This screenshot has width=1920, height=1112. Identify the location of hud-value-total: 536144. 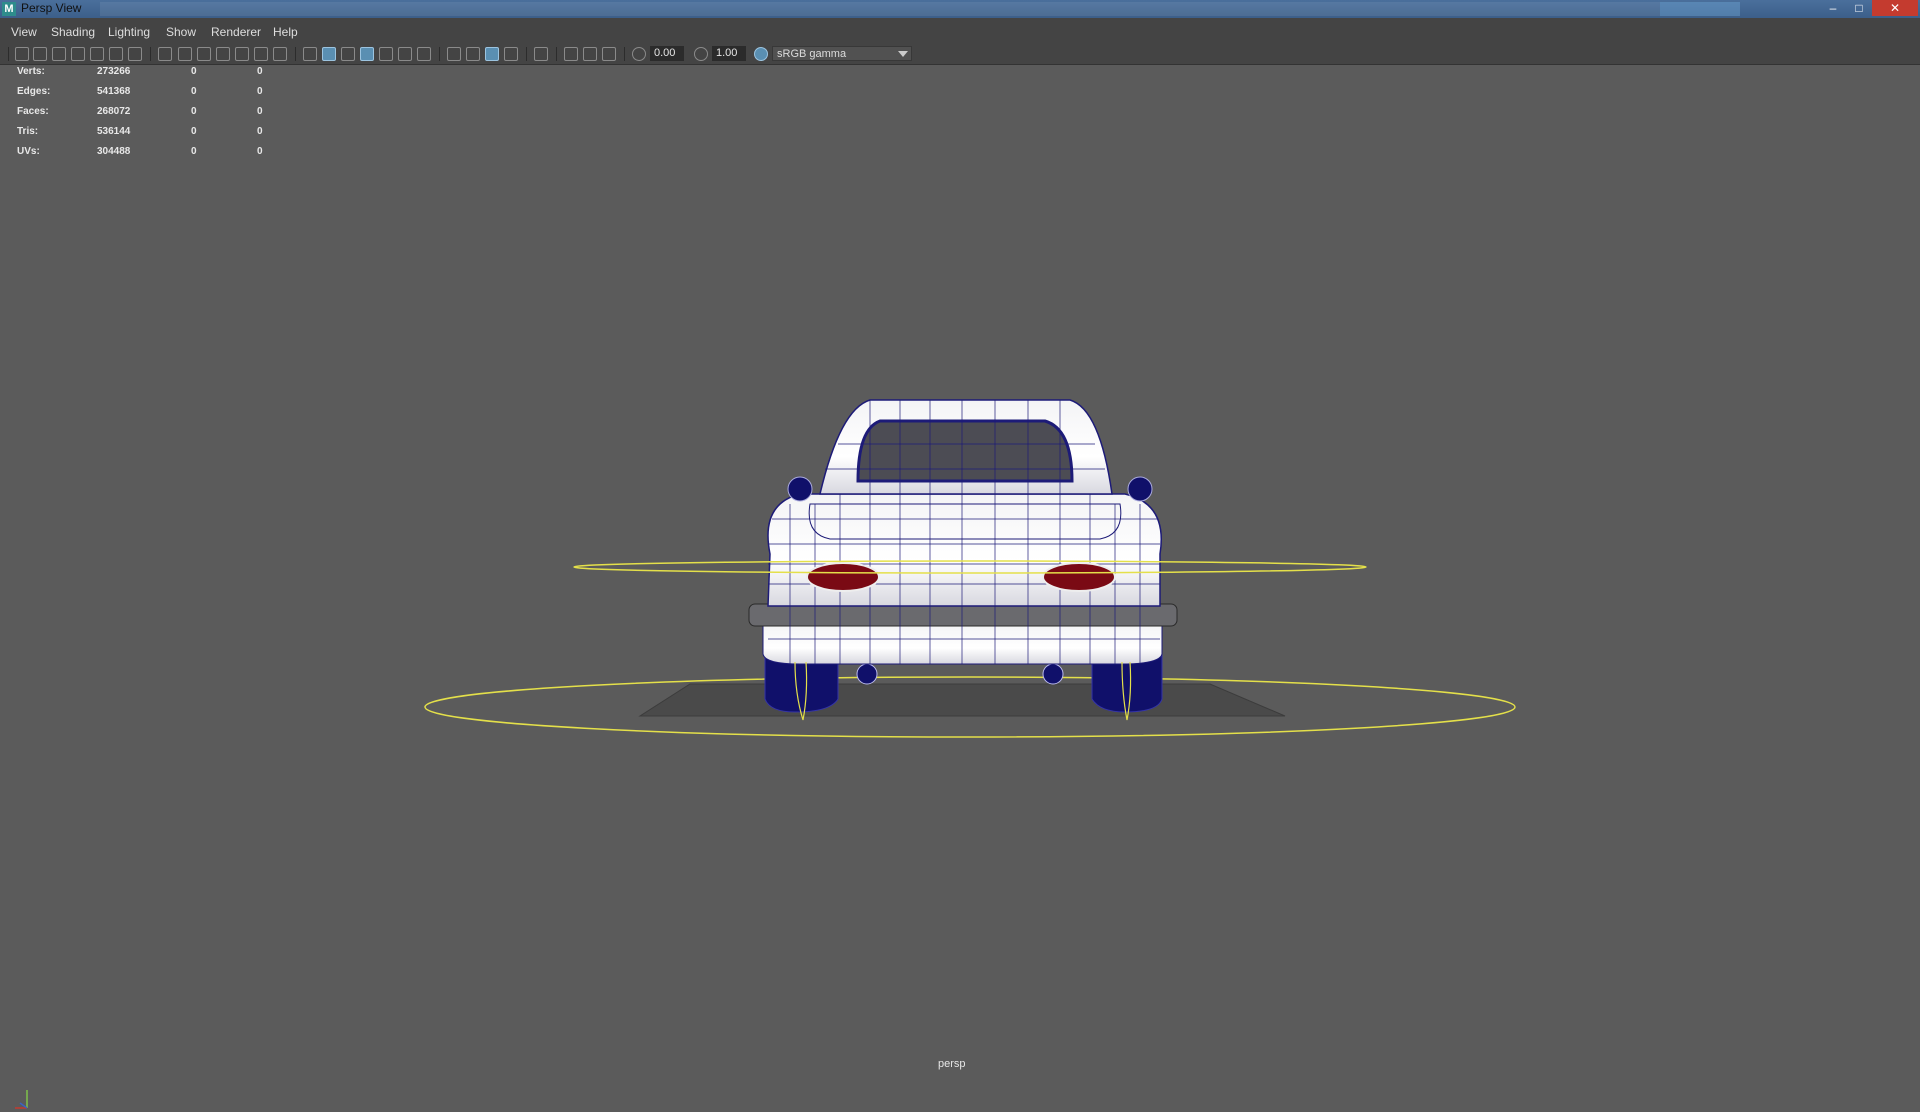
(114, 131).